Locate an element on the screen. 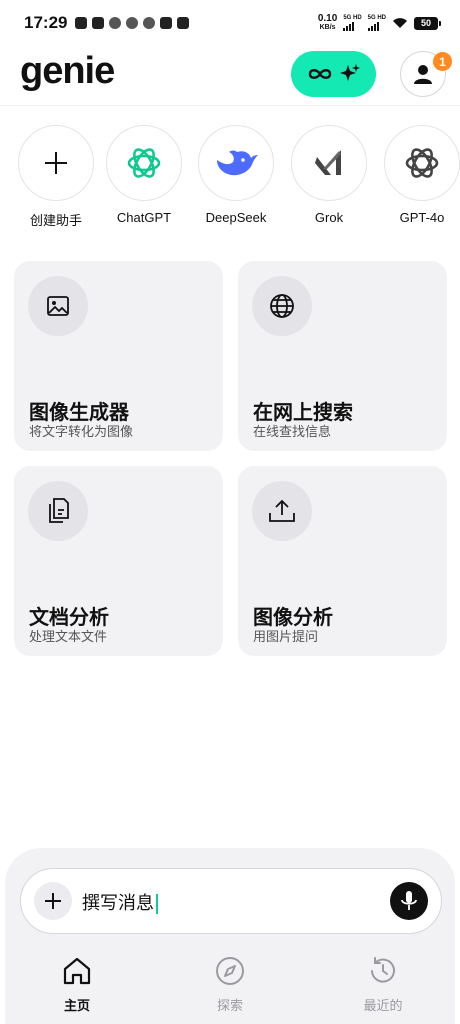 The height and width of the screenshot is (1024, 460). notification-icons is located at coordinates (132, 23).